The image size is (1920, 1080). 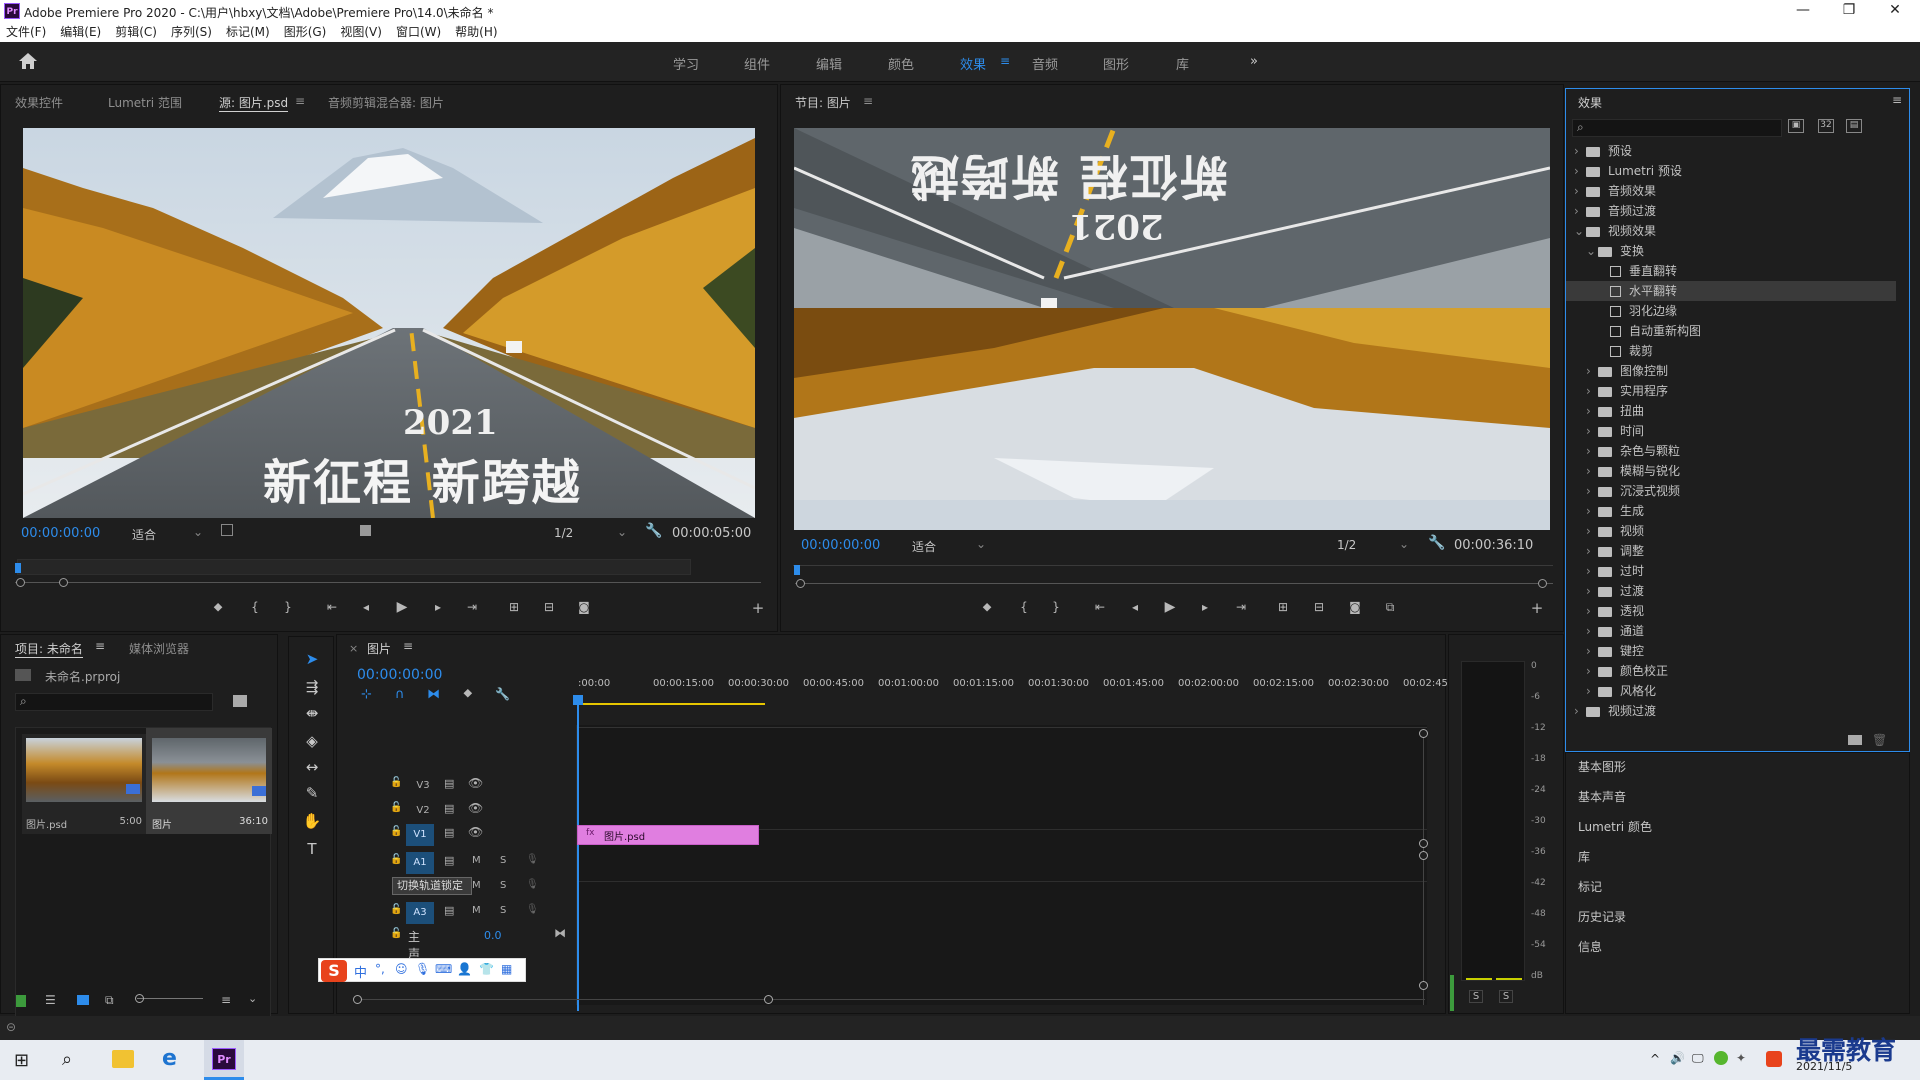 What do you see at coordinates (506, 969) in the screenshot?
I see `grid-icon: ▦` at bounding box center [506, 969].